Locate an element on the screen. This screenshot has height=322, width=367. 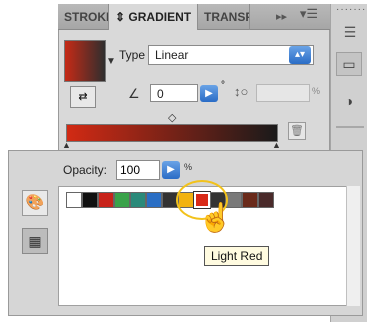
expand-arrows-icon: ▸▸ is located at coordinates (281, 16).